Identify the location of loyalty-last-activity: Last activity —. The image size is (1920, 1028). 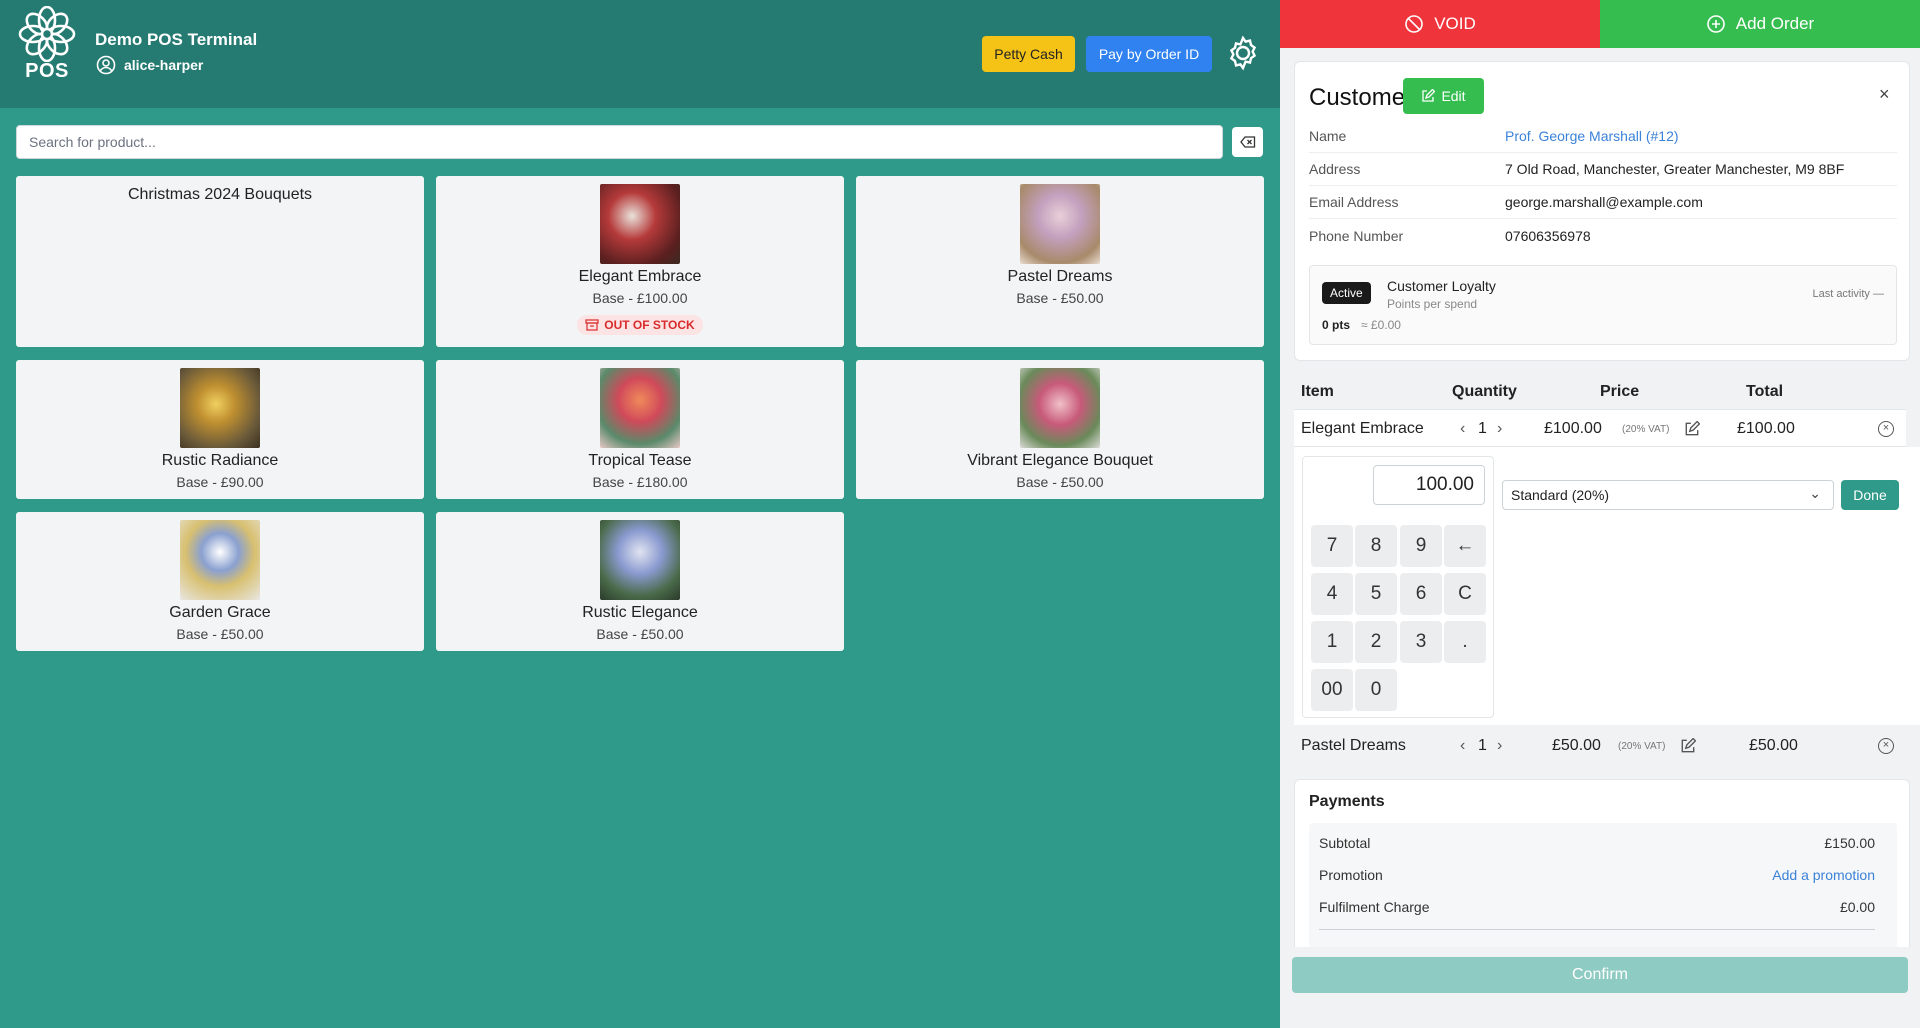
(1848, 294).